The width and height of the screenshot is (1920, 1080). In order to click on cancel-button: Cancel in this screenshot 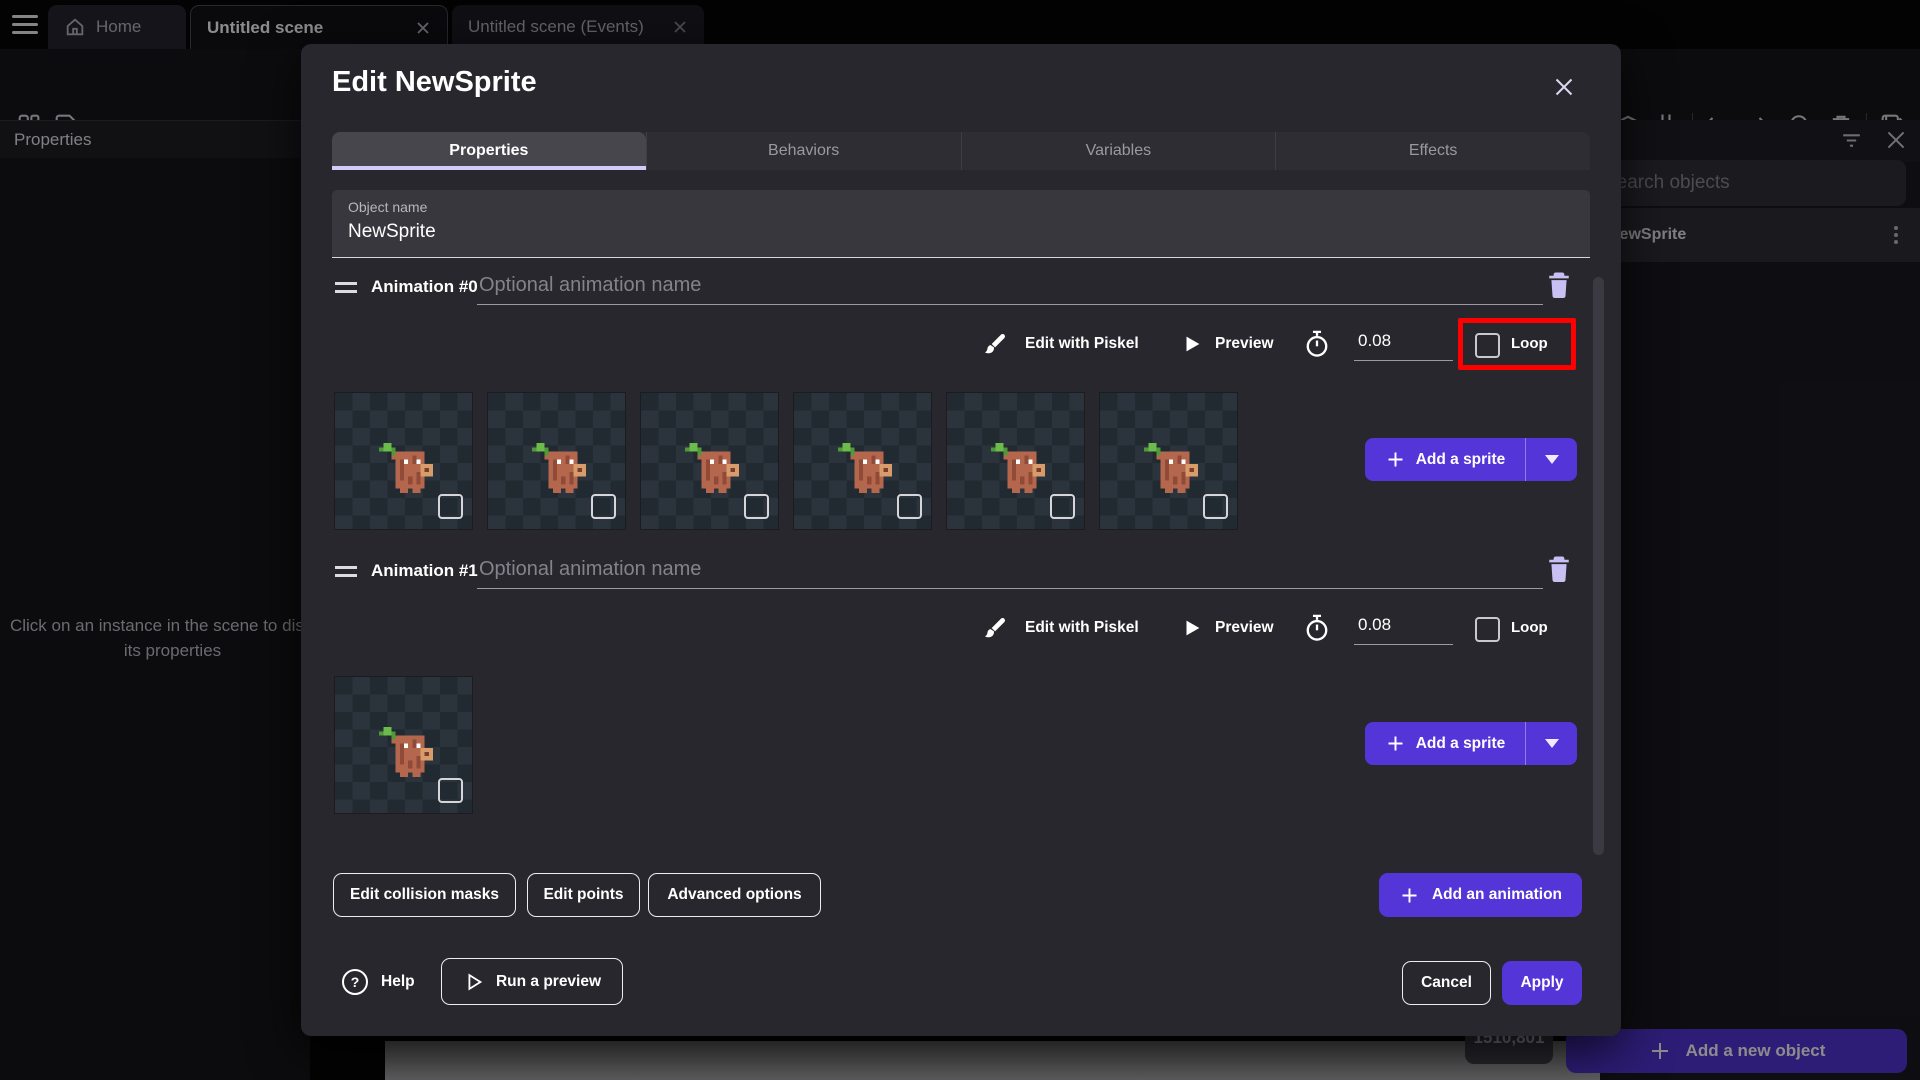, I will do `click(1446, 983)`.